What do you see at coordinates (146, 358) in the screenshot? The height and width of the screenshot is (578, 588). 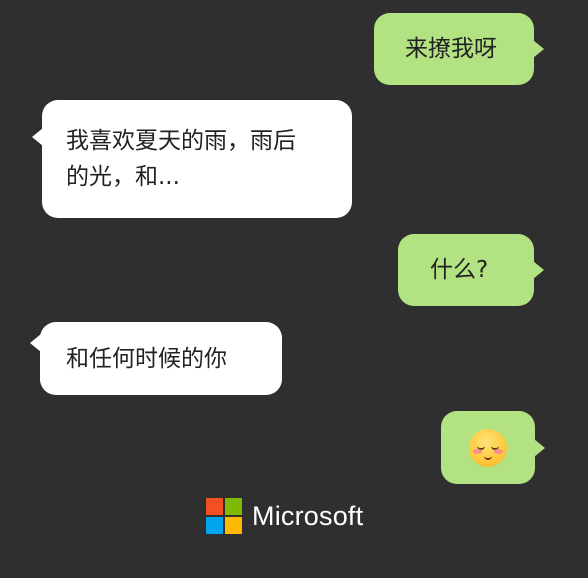 I see `message-text: 和任何时候的你` at bounding box center [146, 358].